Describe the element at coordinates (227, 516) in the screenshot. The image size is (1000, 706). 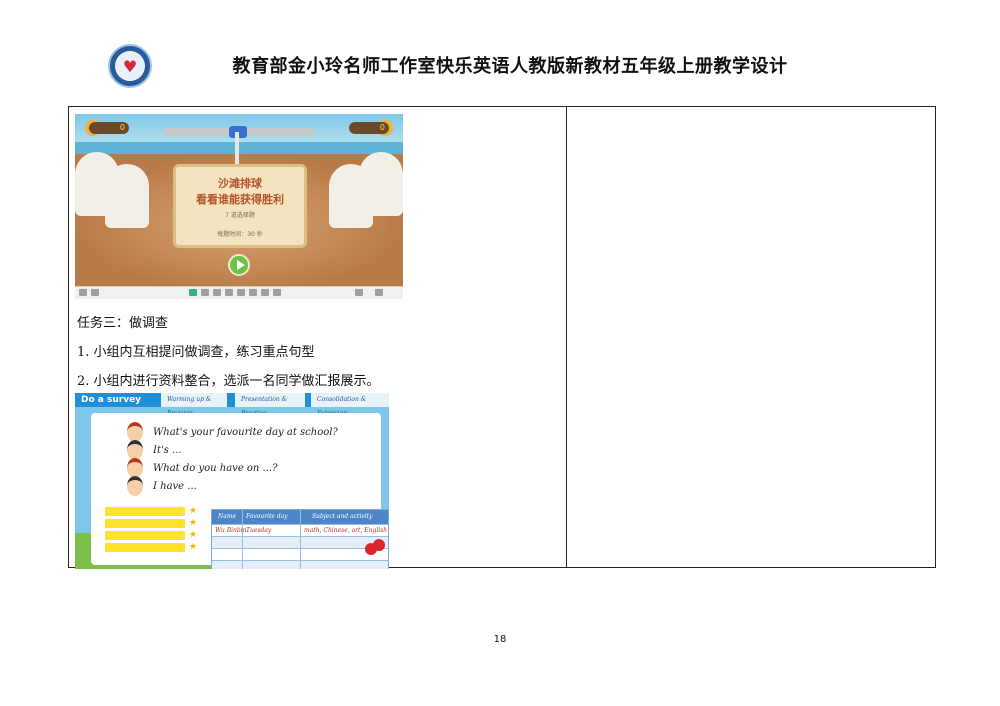
I see `header-name: Name` at that location.